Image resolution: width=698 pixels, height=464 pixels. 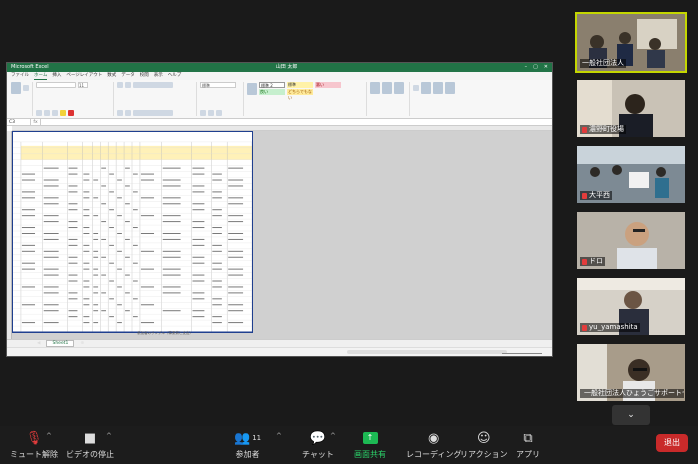 What do you see at coordinates (49, 436) in the screenshot?
I see `mute-options-caret: ^` at bounding box center [49, 436].